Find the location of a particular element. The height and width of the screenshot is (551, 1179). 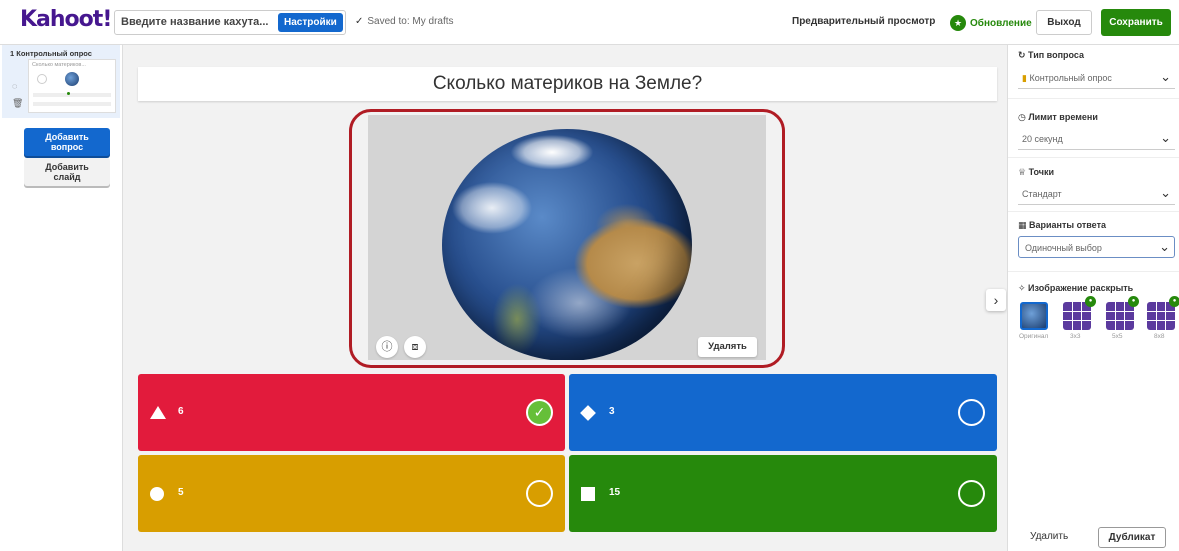

kahoot-logo: Kahoot! is located at coordinates (66, 19).